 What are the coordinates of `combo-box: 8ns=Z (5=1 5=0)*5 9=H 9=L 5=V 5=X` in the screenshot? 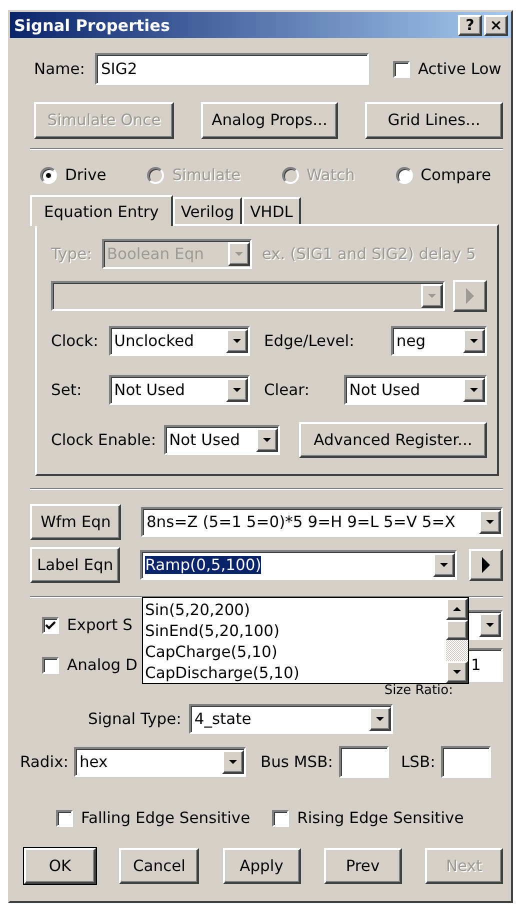 It's located at (322, 522).